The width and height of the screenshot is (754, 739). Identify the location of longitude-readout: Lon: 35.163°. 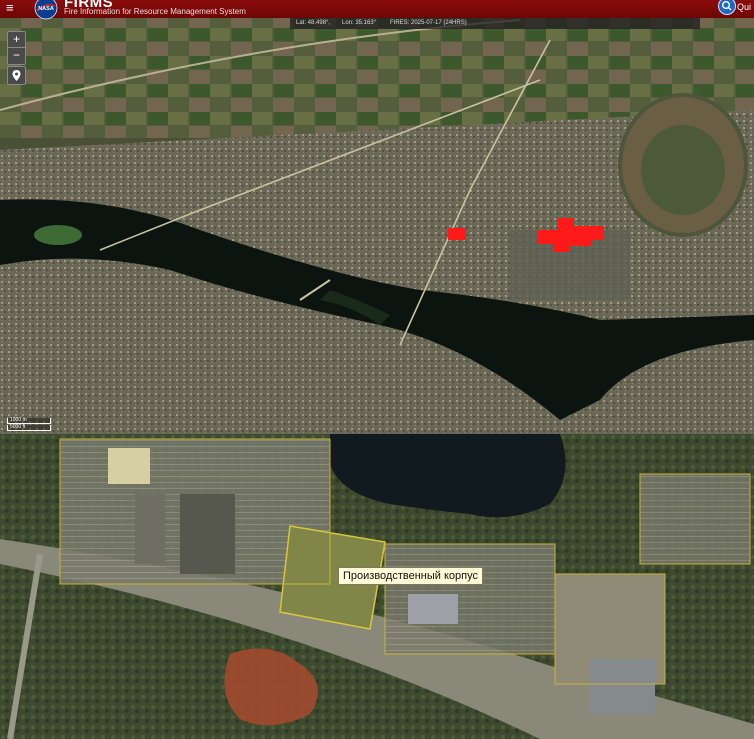
(359, 23).